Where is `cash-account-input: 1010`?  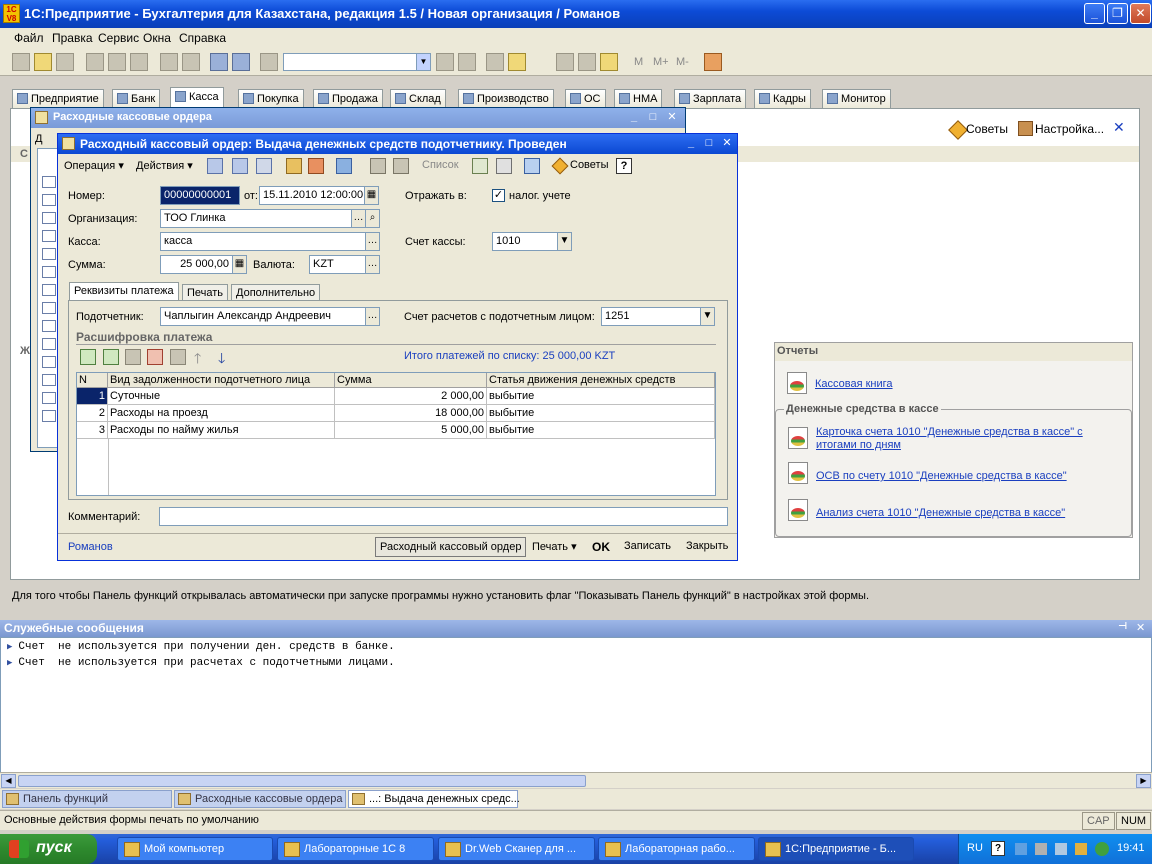 cash-account-input: 1010 is located at coordinates (525, 241).